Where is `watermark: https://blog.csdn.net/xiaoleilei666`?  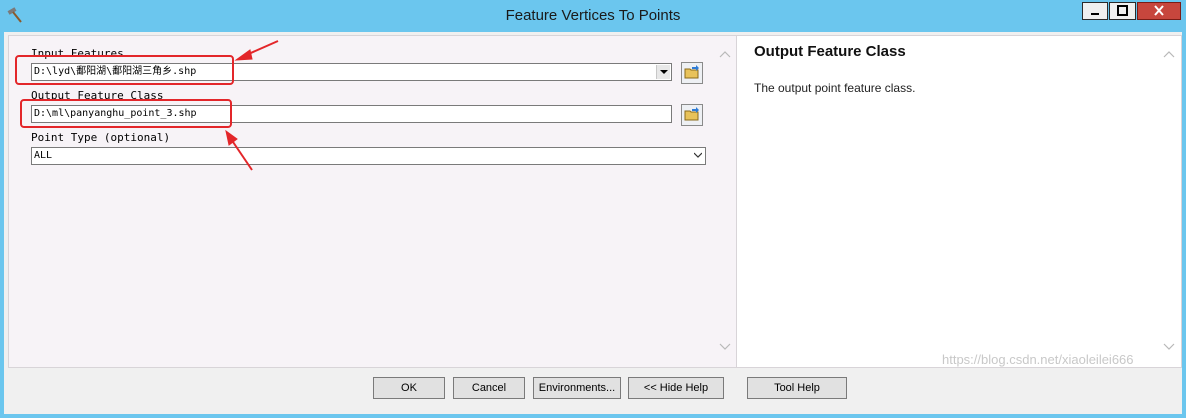 watermark: https://blog.csdn.net/xiaoleilei666 is located at coordinates (1038, 359).